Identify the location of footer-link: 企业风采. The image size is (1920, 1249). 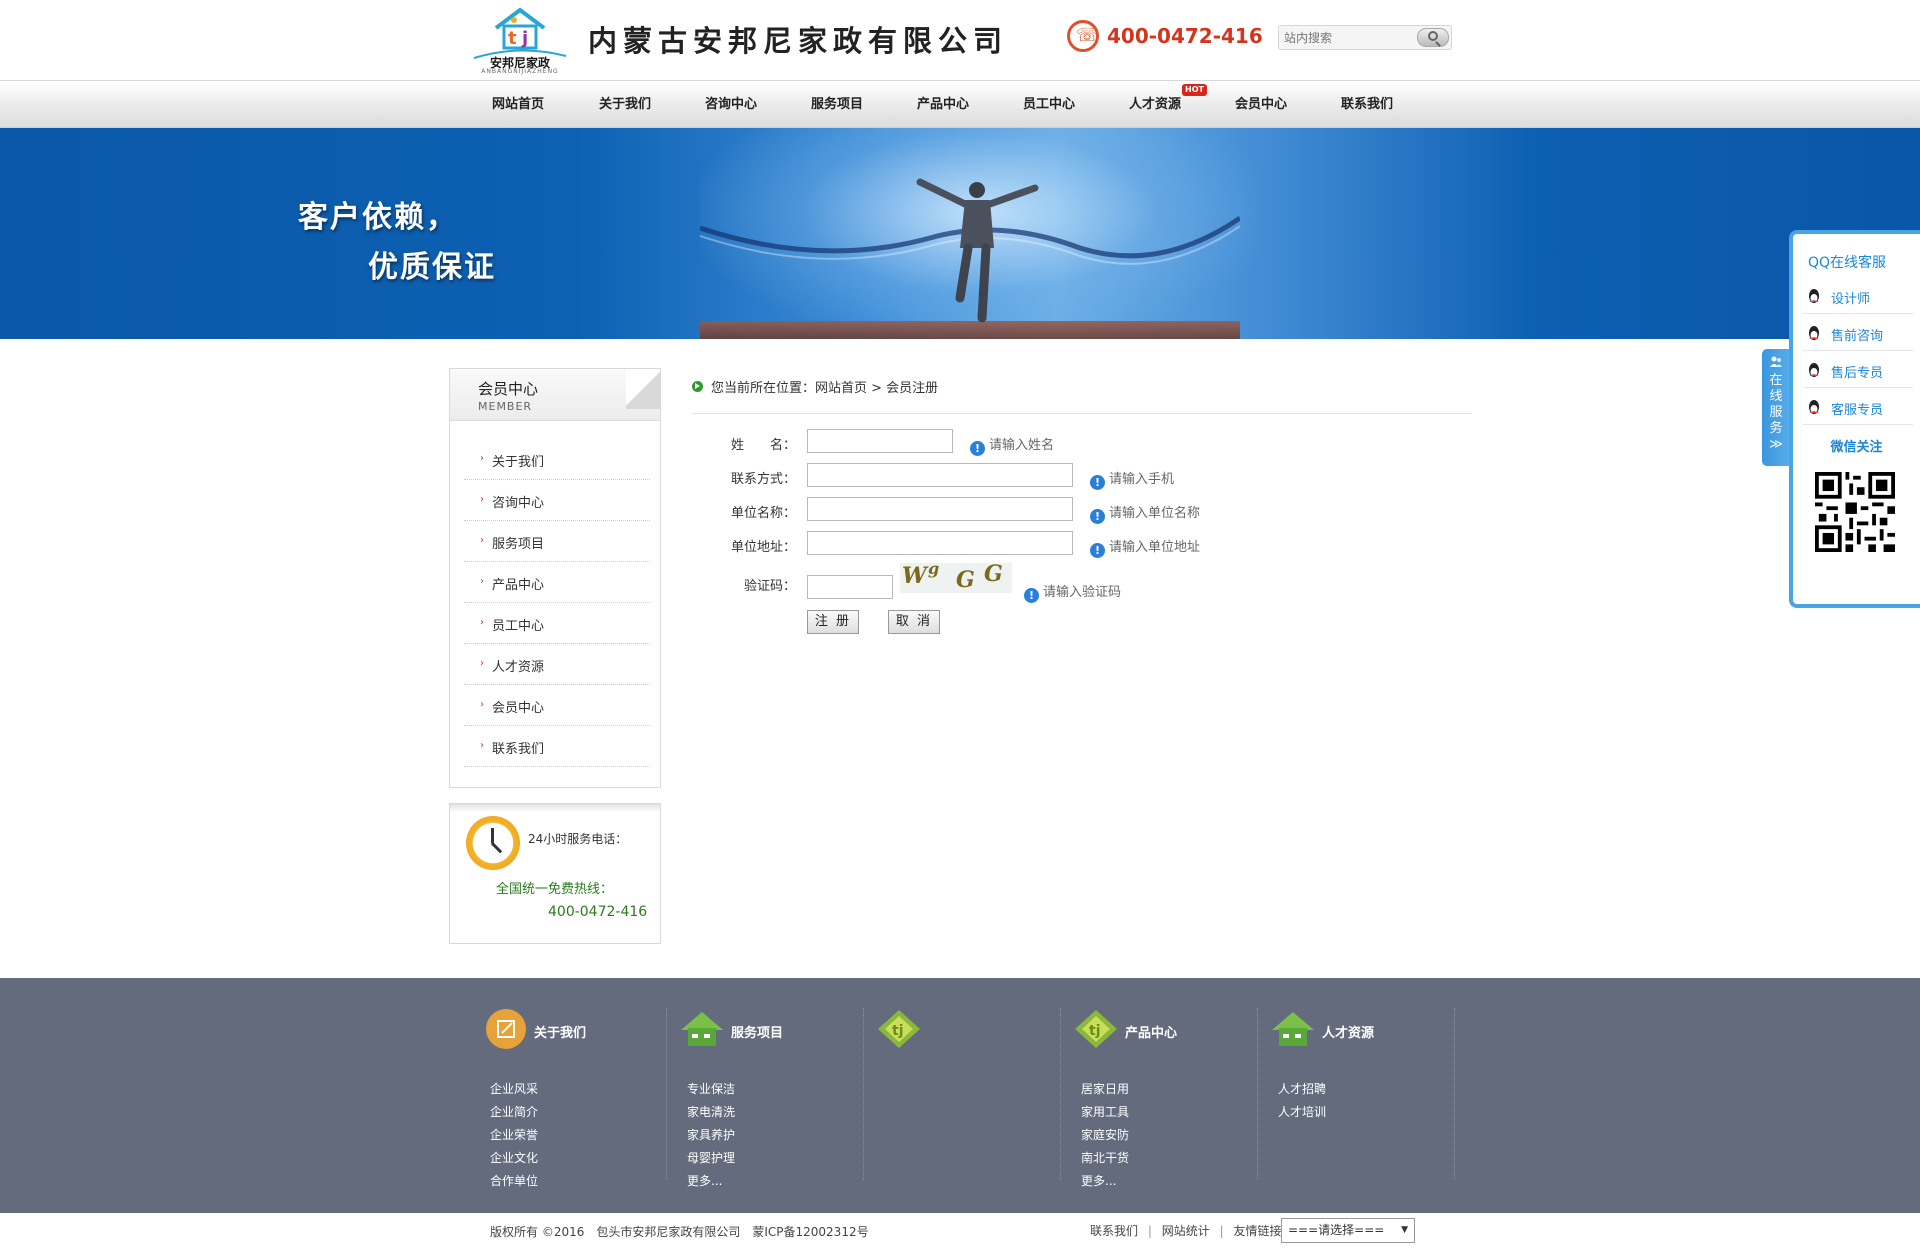
(514, 1088).